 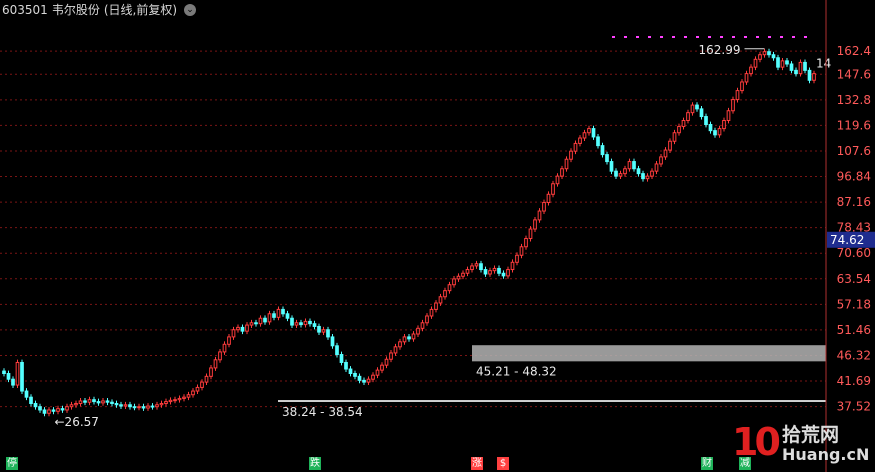 I want to click on price-tick-label: 46.32, so click(x=854, y=355).